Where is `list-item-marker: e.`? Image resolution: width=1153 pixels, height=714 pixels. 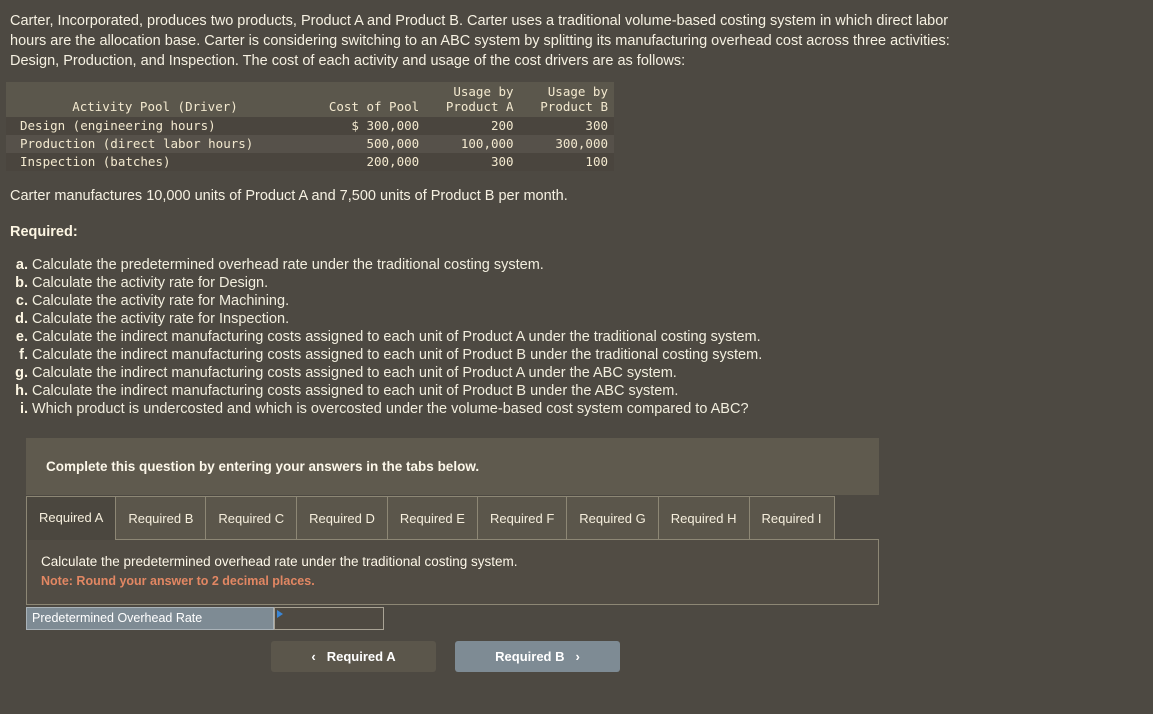
list-item-marker: e. is located at coordinates (21, 337).